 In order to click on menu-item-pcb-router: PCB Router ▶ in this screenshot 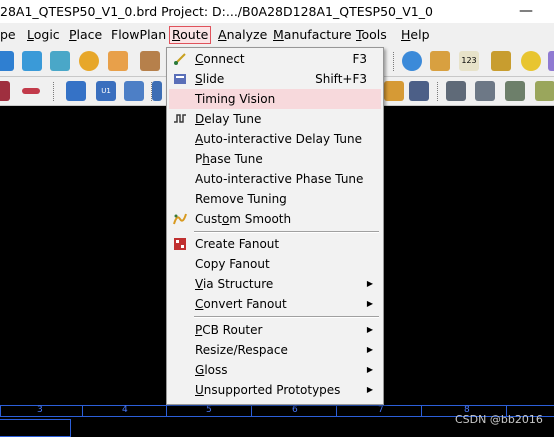, I will do `click(275, 330)`.